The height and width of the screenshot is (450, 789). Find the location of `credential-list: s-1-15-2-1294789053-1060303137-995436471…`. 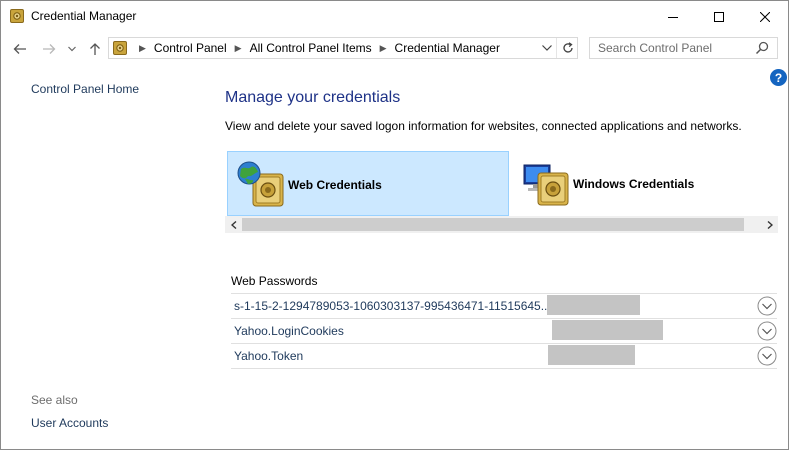

credential-list: s-1-15-2-1294789053-1060303137-995436471… is located at coordinates (504, 331).